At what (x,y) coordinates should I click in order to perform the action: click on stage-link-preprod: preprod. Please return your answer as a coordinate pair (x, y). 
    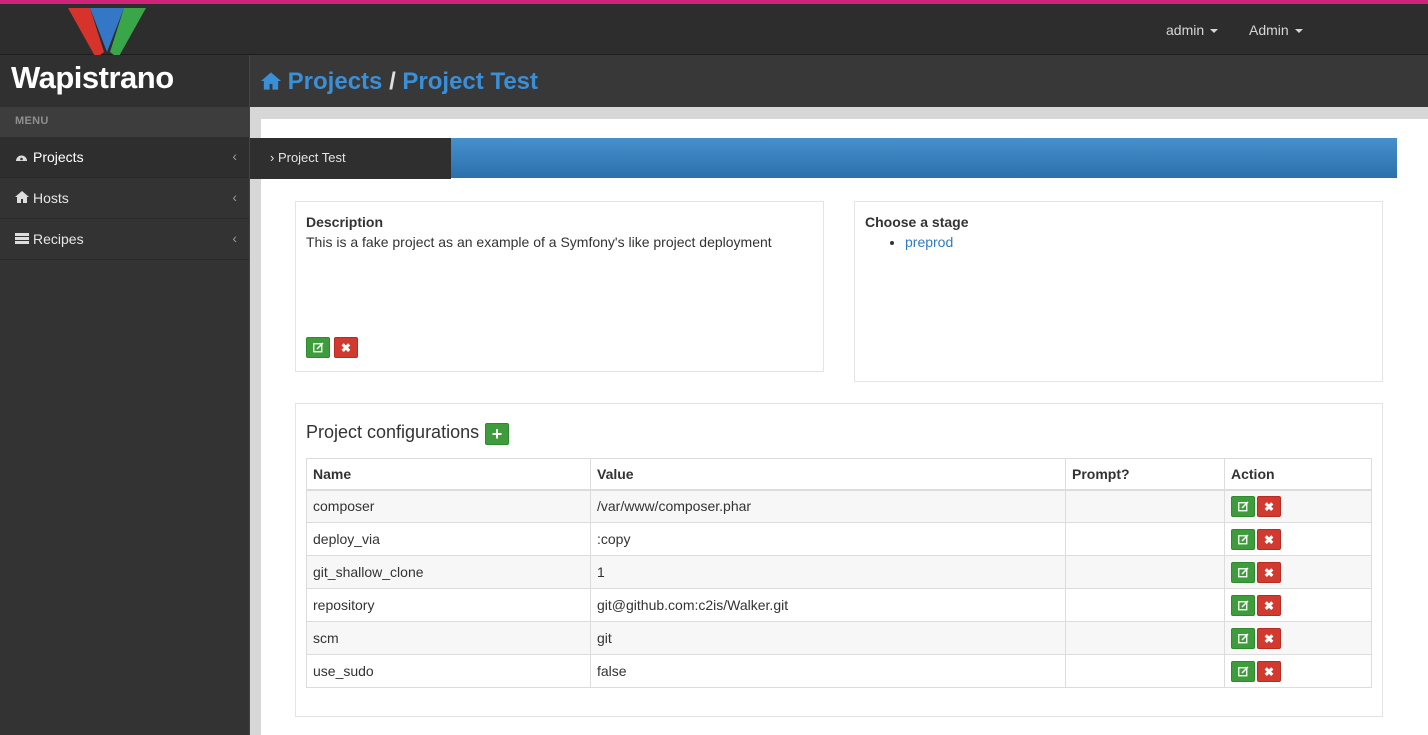
    Looking at the image, I should click on (929, 242).